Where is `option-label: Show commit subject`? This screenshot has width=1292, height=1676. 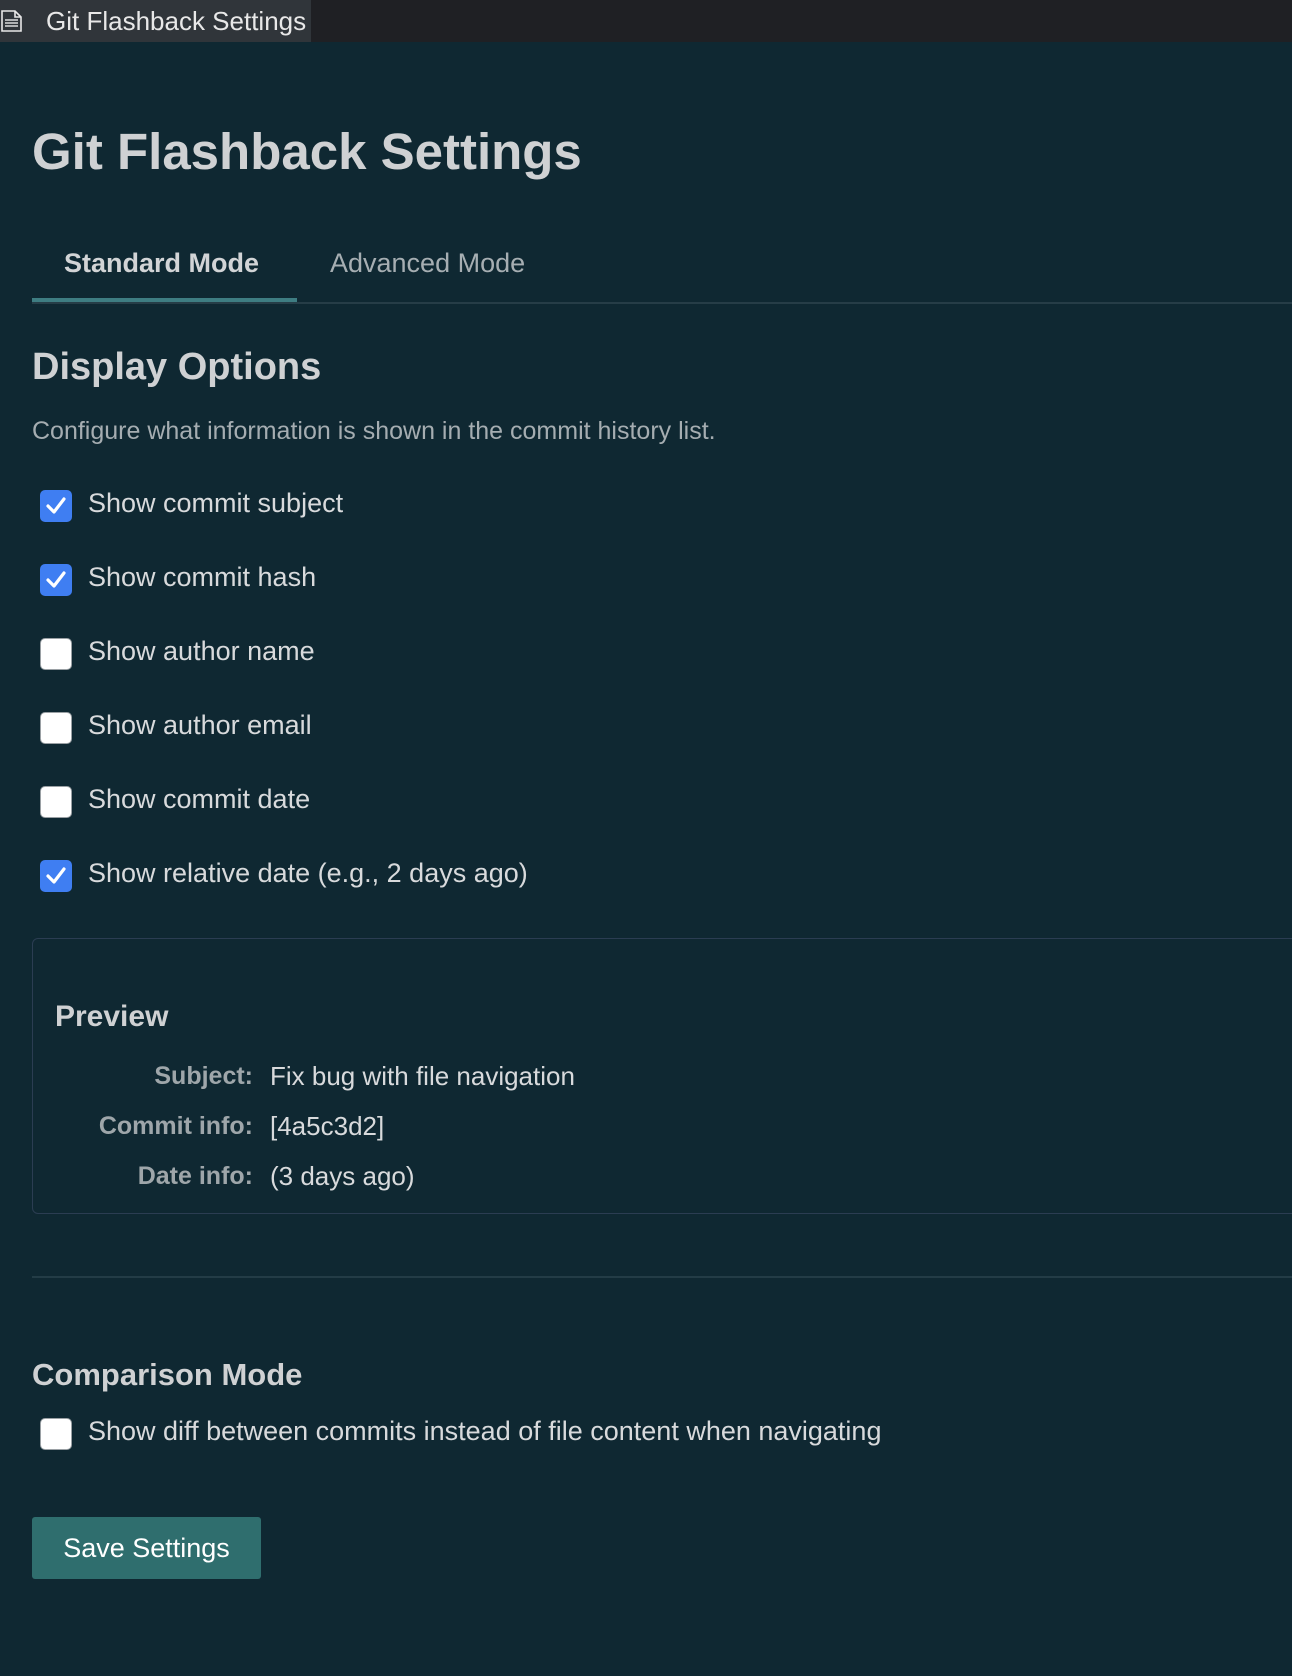 option-label: Show commit subject is located at coordinates (216, 503).